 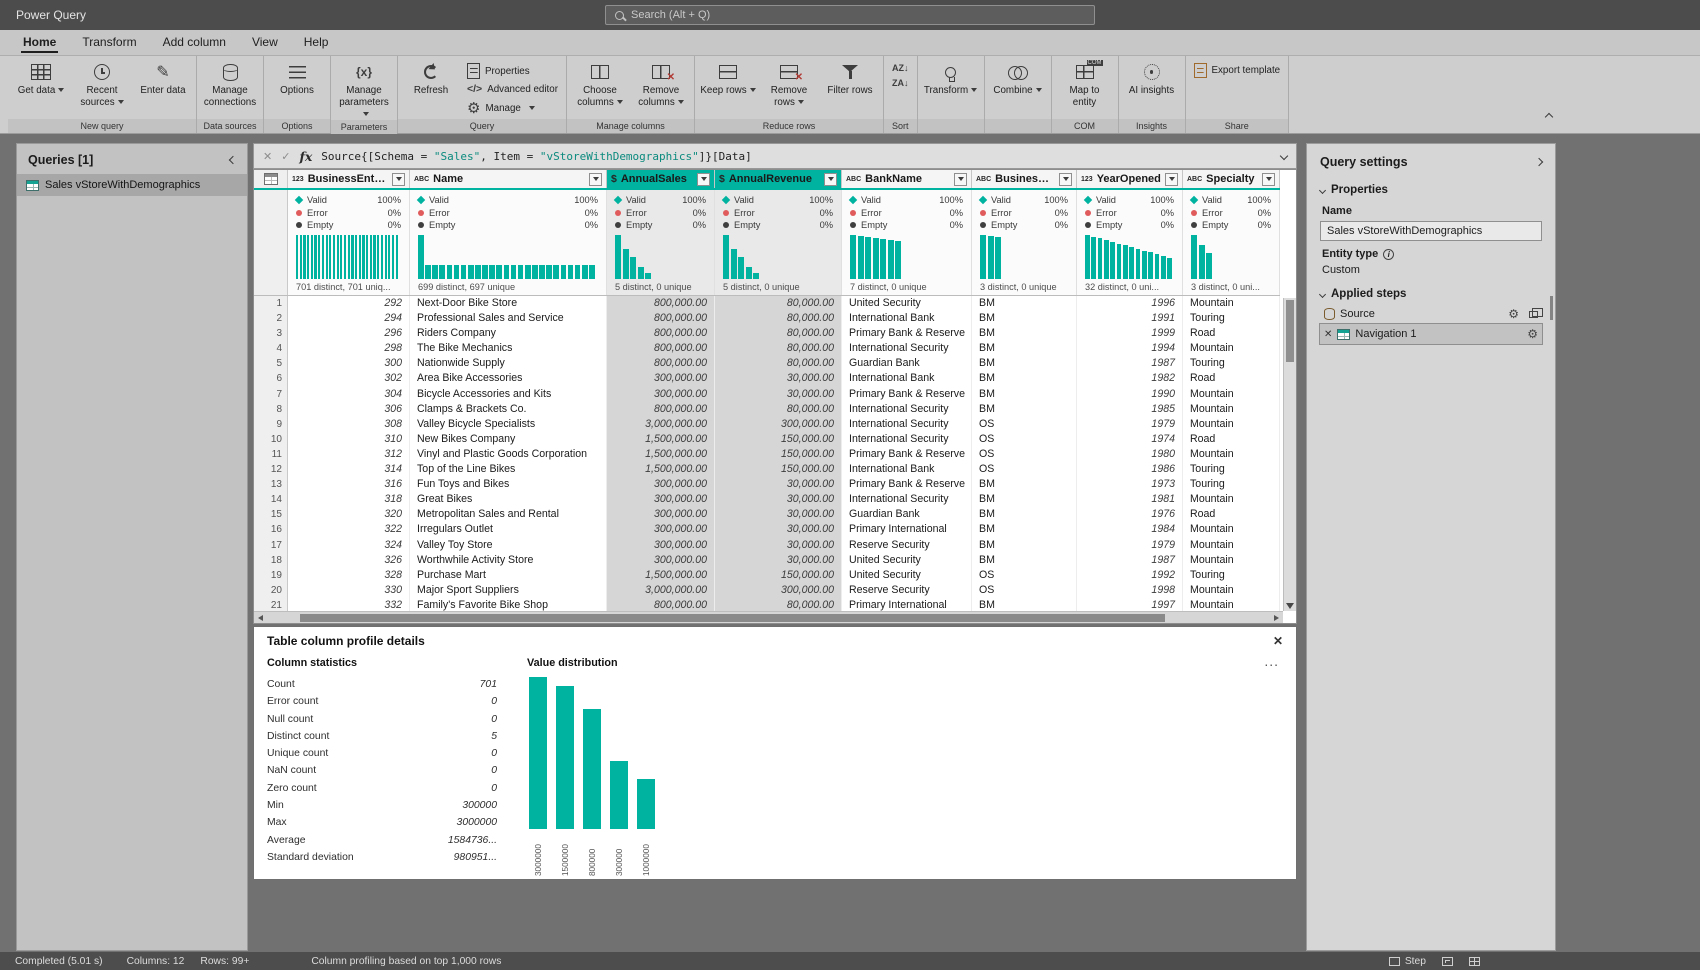 What do you see at coordinates (1284, 156) in the screenshot?
I see `expand-formula-icon` at bounding box center [1284, 156].